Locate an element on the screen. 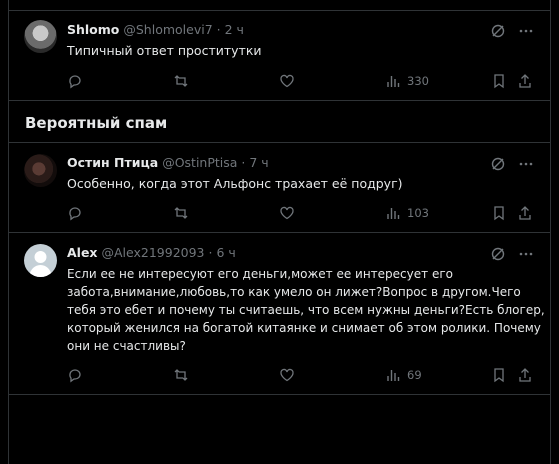 Image resolution: width=559 pixels, height=464 pixels. author-name: Shlomo is located at coordinates (93, 29).